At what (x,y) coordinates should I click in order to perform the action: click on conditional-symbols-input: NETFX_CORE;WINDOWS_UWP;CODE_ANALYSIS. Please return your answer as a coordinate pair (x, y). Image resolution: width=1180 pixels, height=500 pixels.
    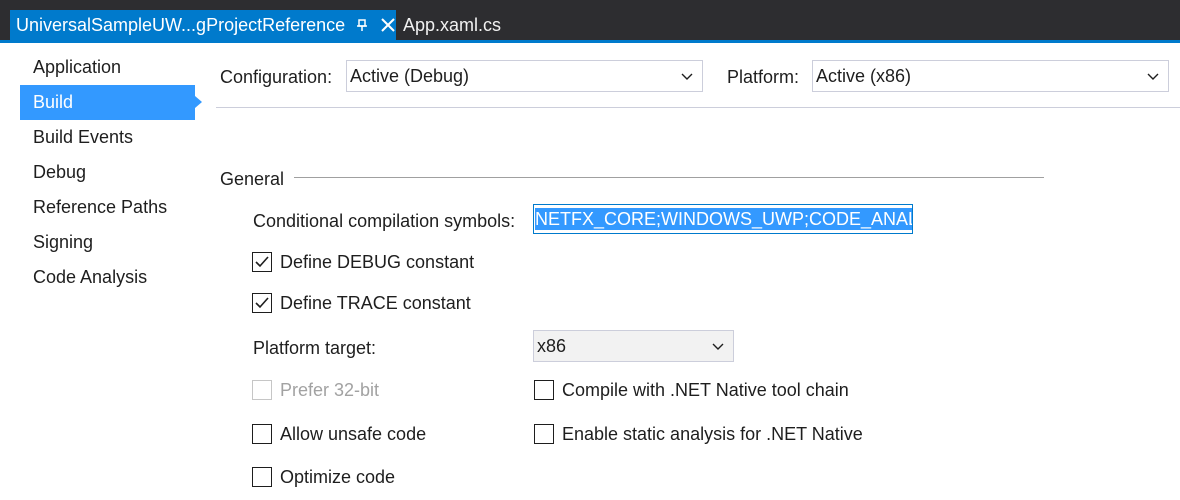
    Looking at the image, I should click on (723, 219).